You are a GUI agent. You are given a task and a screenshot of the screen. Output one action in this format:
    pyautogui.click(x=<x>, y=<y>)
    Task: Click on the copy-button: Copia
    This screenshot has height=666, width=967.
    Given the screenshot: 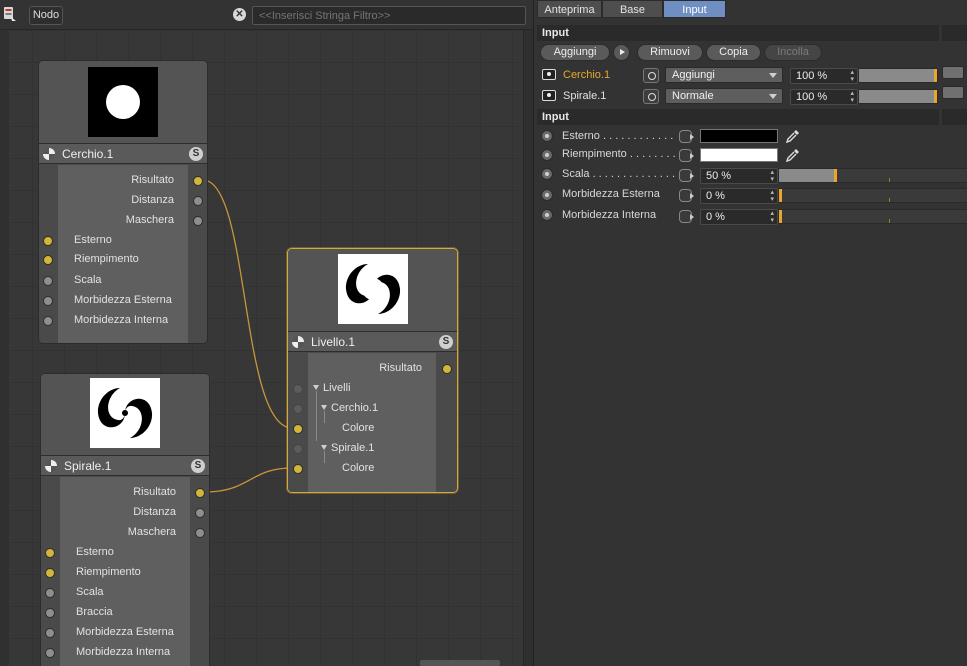 What is the action you would take?
    pyautogui.click(x=733, y=52)
    